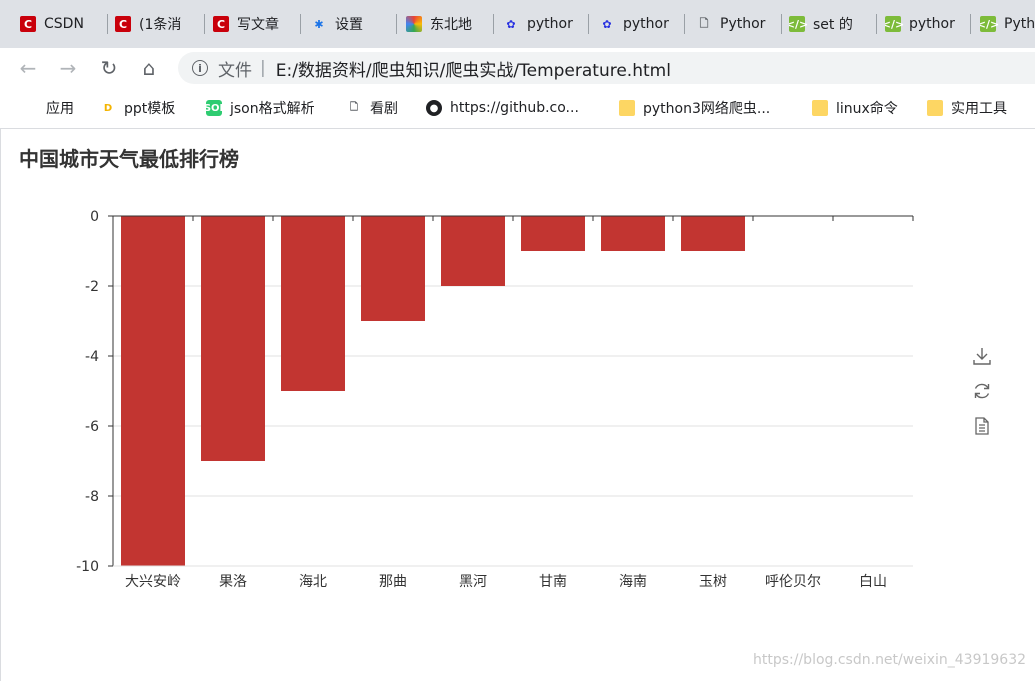 The height and width of the screenshot is (681, 1035). I want to click on bookmark-label: ppt模板, so click(150, 109).